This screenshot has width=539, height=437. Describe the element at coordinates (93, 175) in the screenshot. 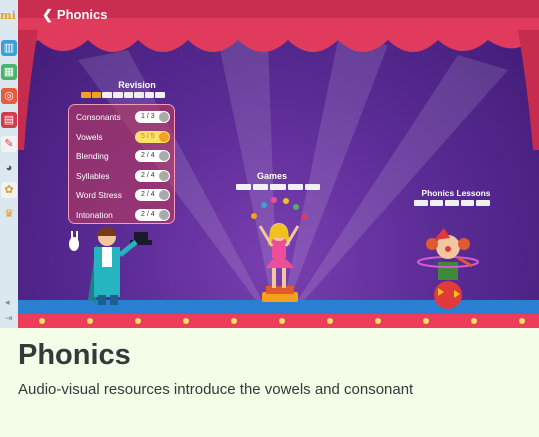

I see `revision-item-label: Syllables` at that location.